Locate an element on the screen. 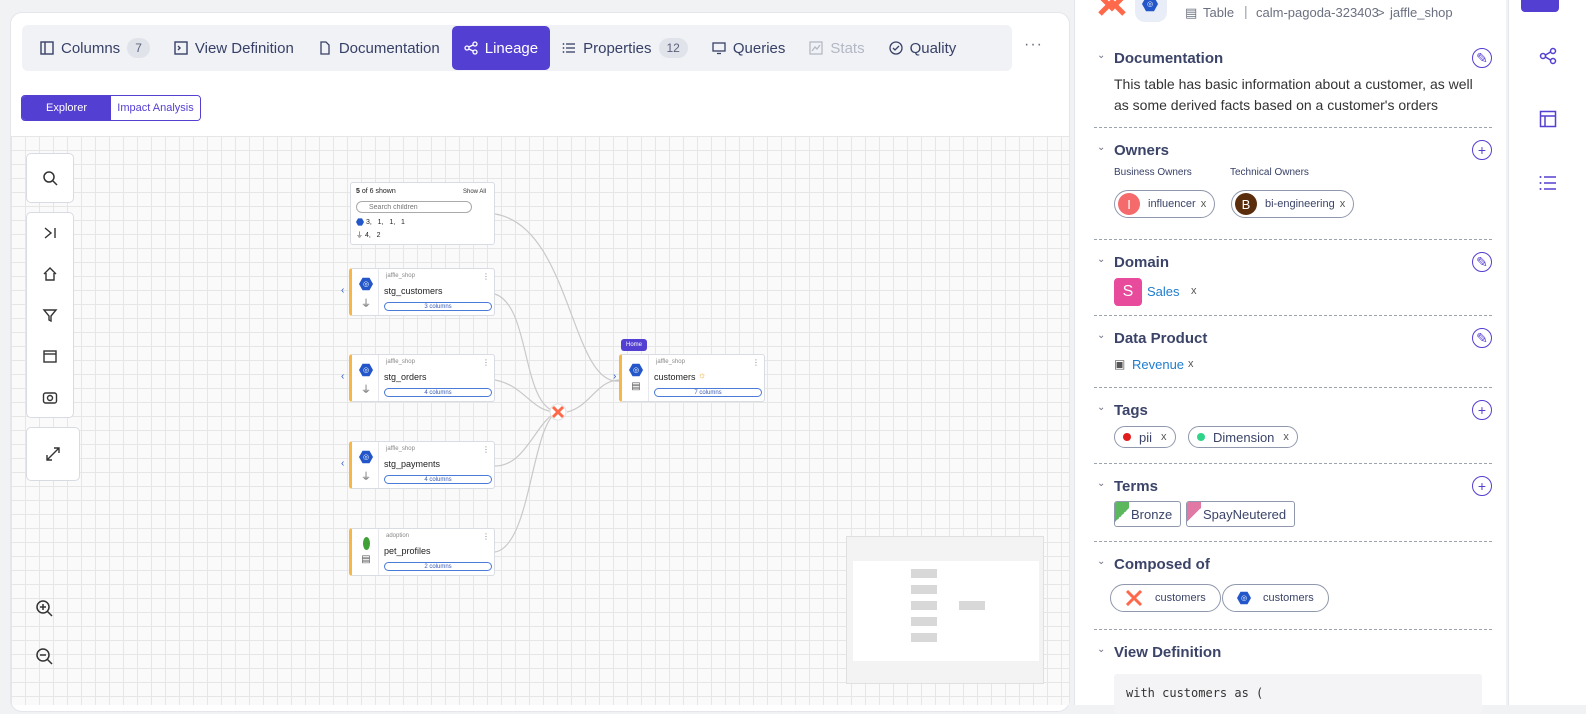  tag-pill-dimension: Dimension x is located at coordinates (1243, 437).